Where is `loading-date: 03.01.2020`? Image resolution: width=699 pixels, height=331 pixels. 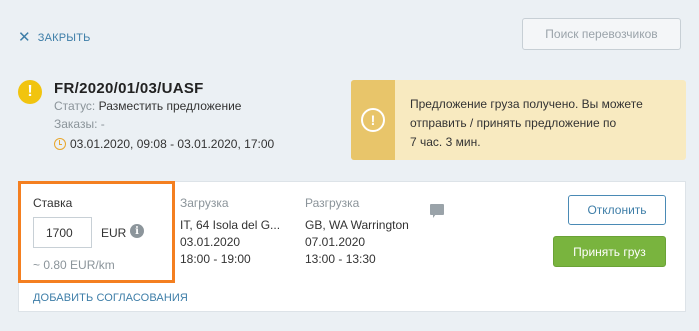 loading-date: 03.01.2020 is located at coordinates (210, 242).